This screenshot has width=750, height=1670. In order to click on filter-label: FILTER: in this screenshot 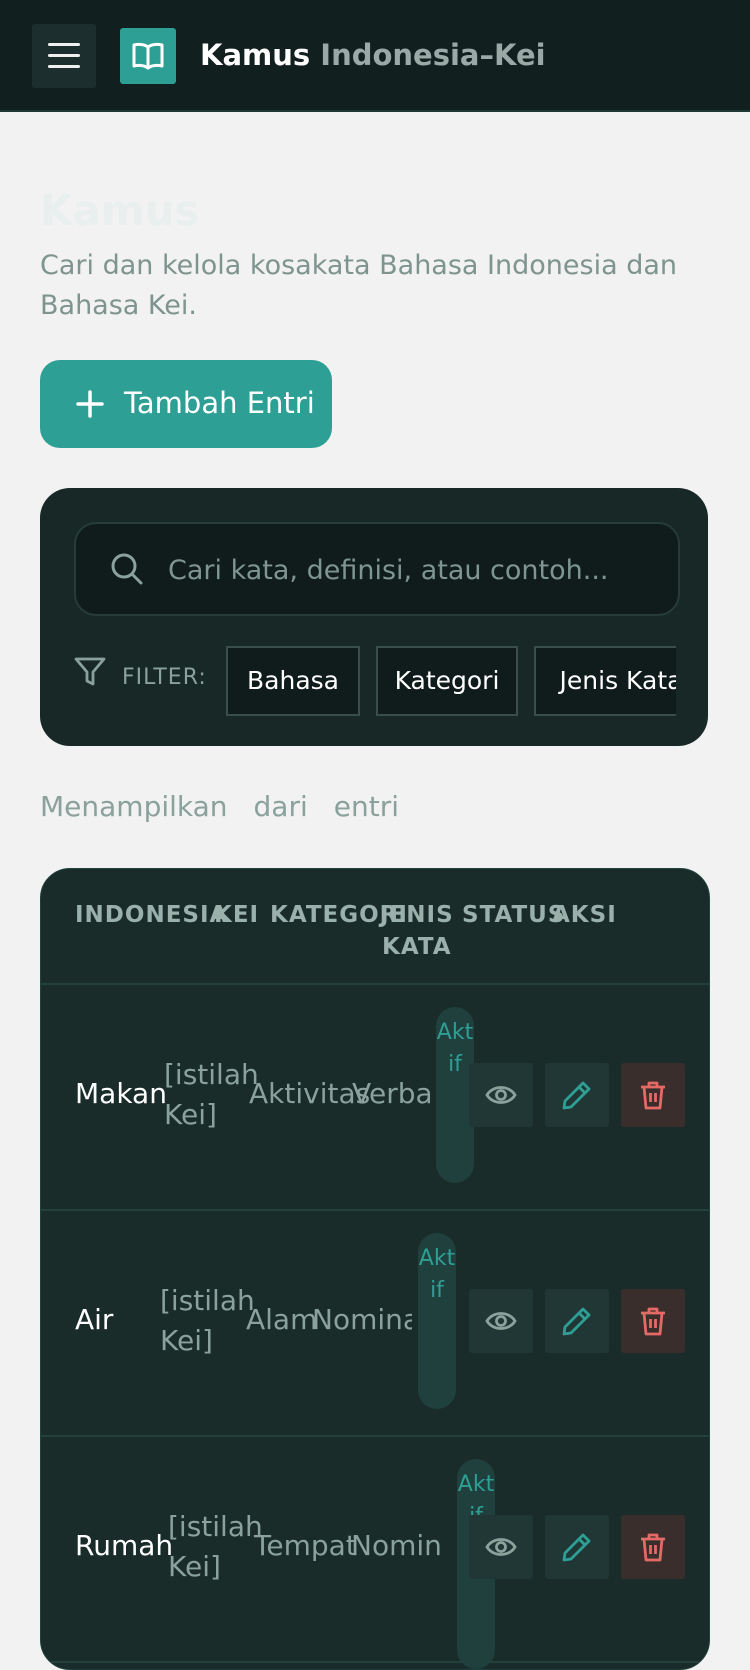, I will do `click(164, 677)`.